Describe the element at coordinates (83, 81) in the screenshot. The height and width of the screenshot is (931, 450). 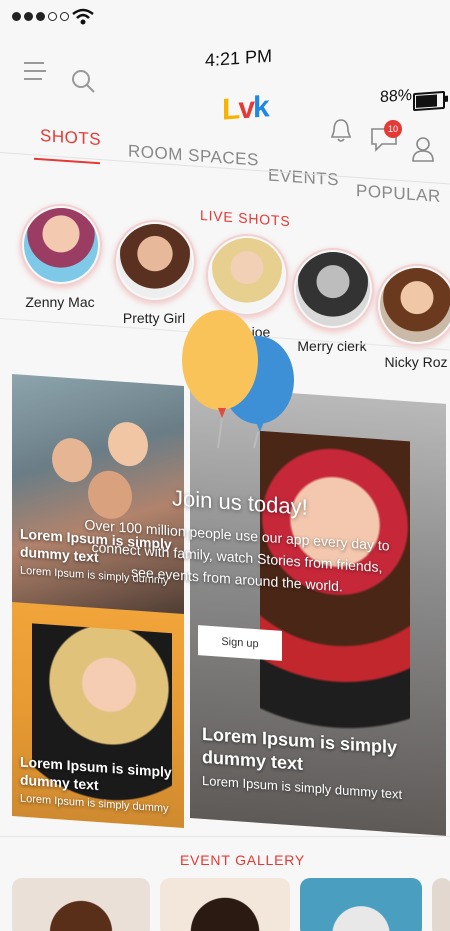
I see `search-icon` at that location.